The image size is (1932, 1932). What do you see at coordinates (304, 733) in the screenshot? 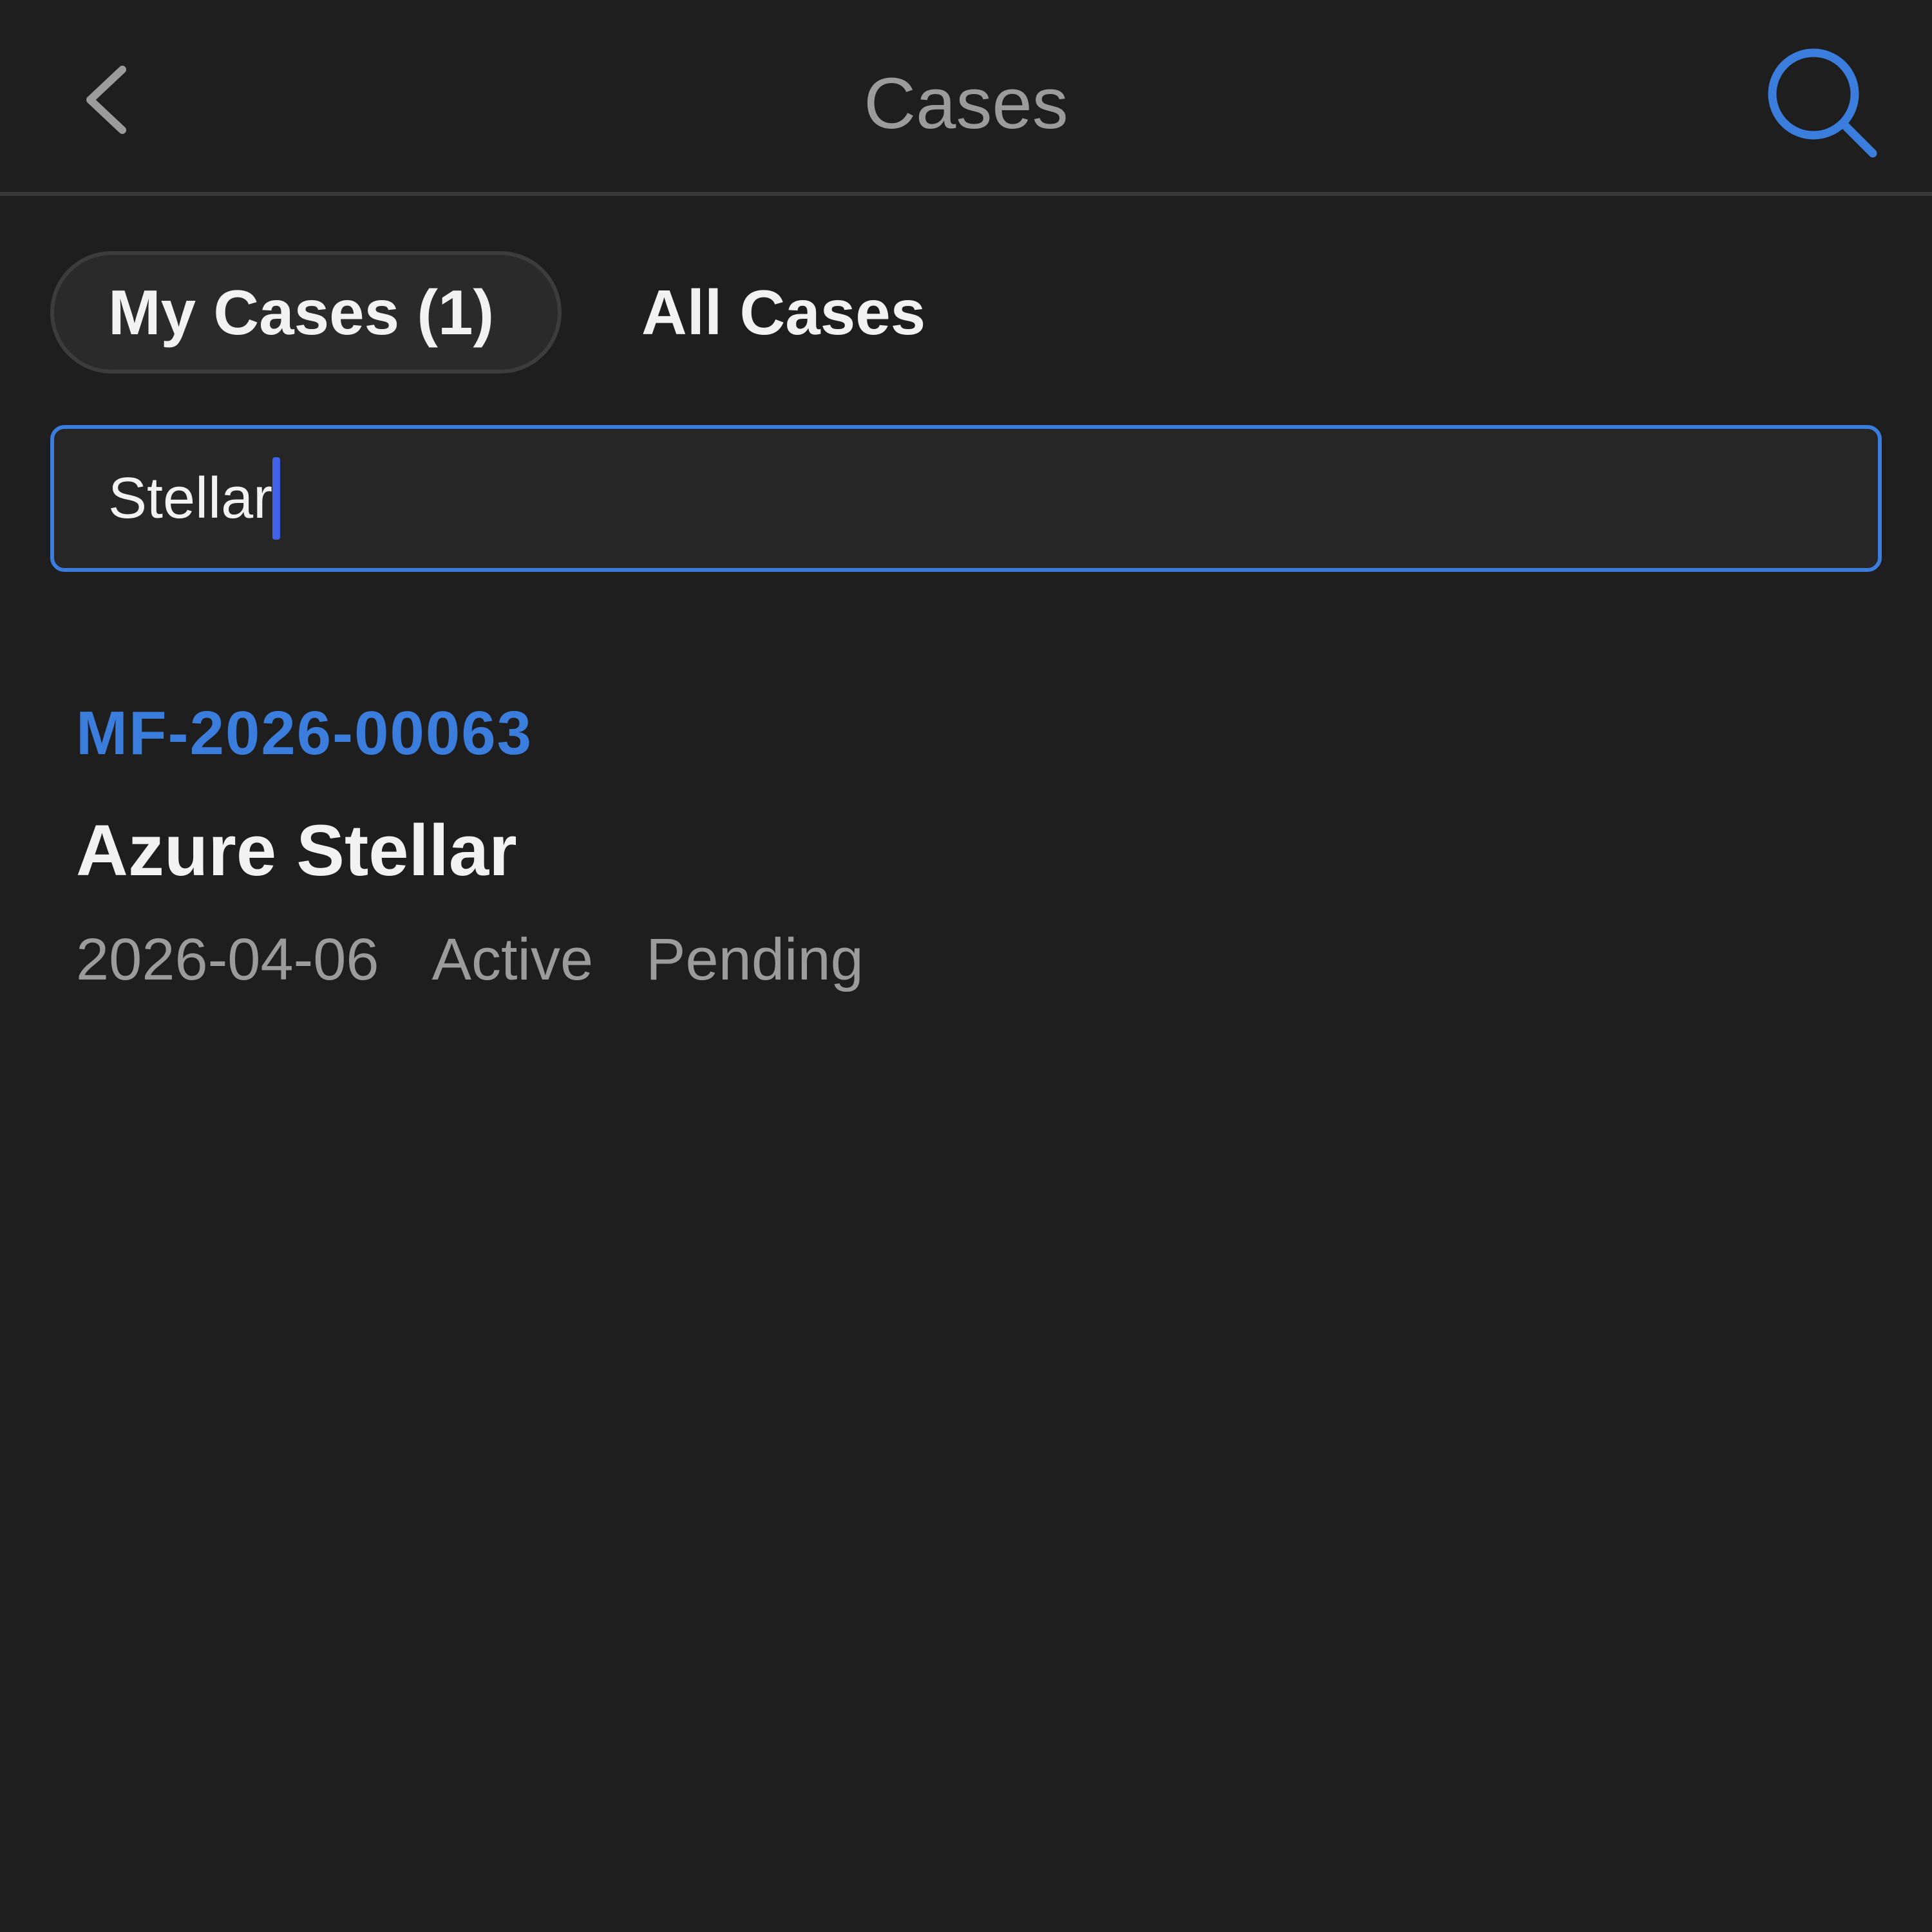
I see `case-id: MF-2026-00063` at bounding box center [304, 733].